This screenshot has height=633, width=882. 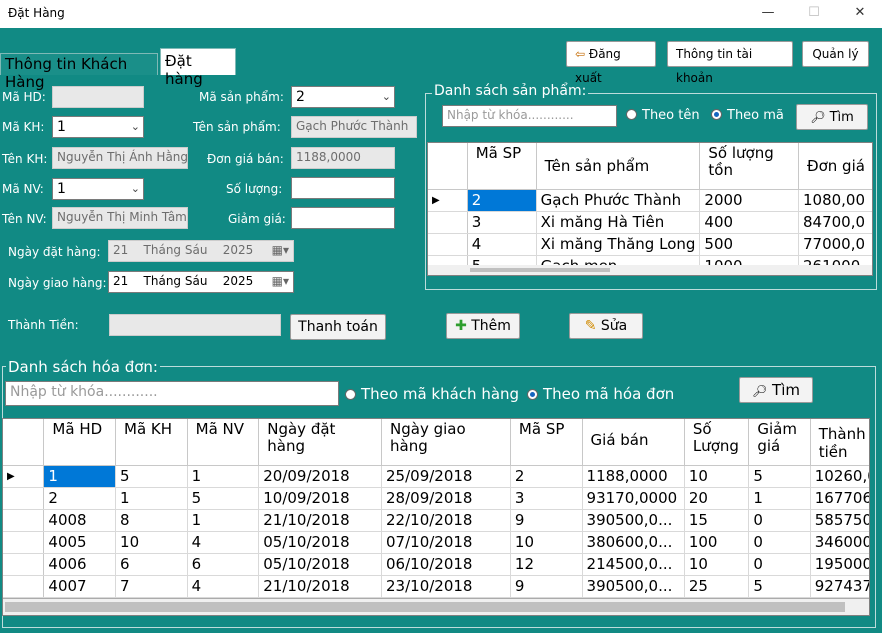 I want to click on radio-by-invoice-id: Theo mã hóa đơn, so click(x=600, y=394).